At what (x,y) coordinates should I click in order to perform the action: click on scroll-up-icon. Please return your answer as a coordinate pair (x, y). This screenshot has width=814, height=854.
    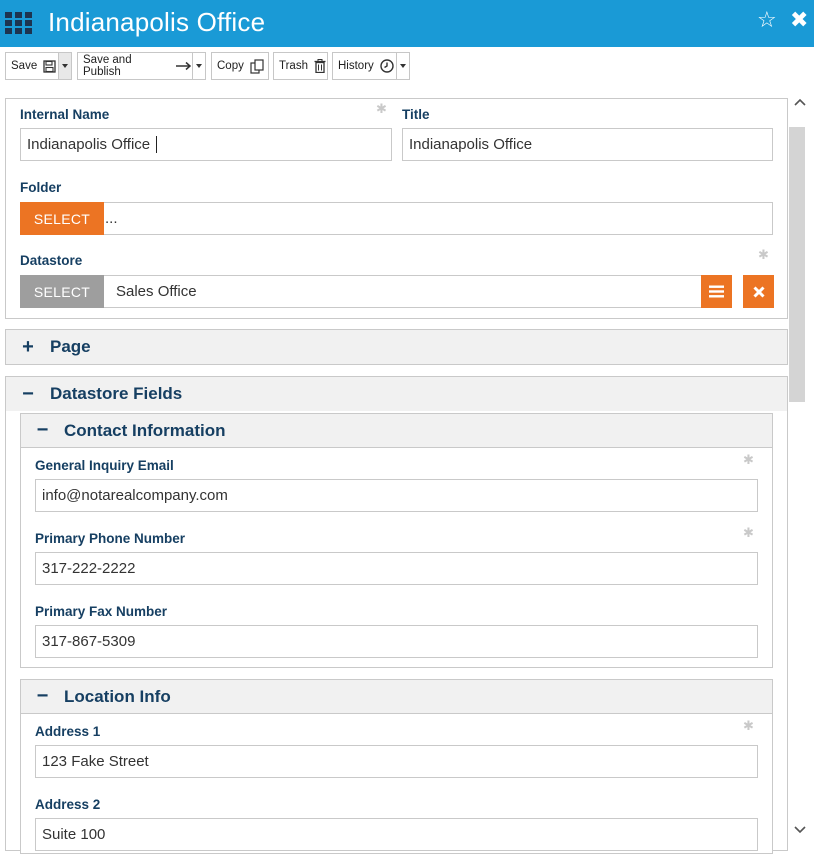
    Looking at the image, I should click on (800, 102).